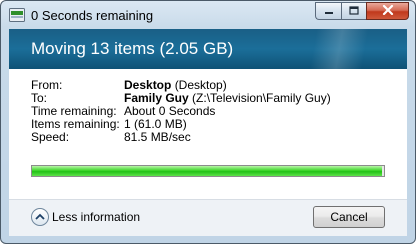  What do you see at coordinates (261, 98) in the screenshot?
I see `to-detail: (Z:\Television\Family Guy)` at bounding box center [261, 98].